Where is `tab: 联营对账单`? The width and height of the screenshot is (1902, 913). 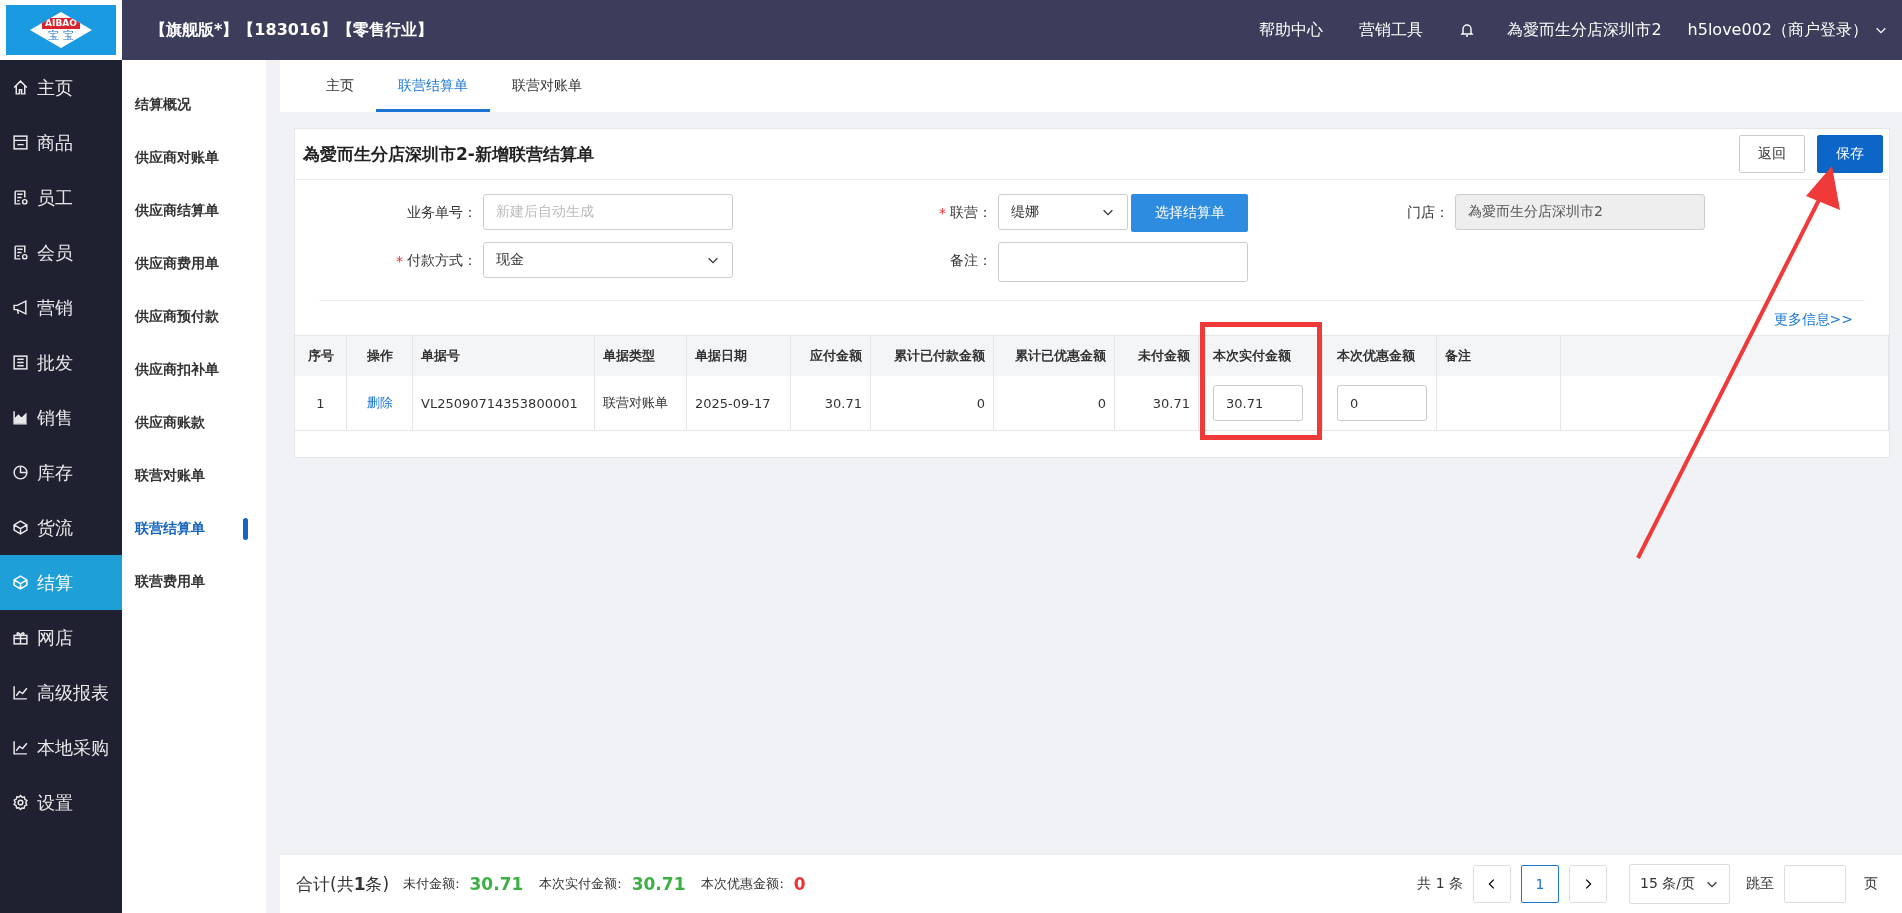
tab: 联营对账单 is located at coordinates (547, 86).